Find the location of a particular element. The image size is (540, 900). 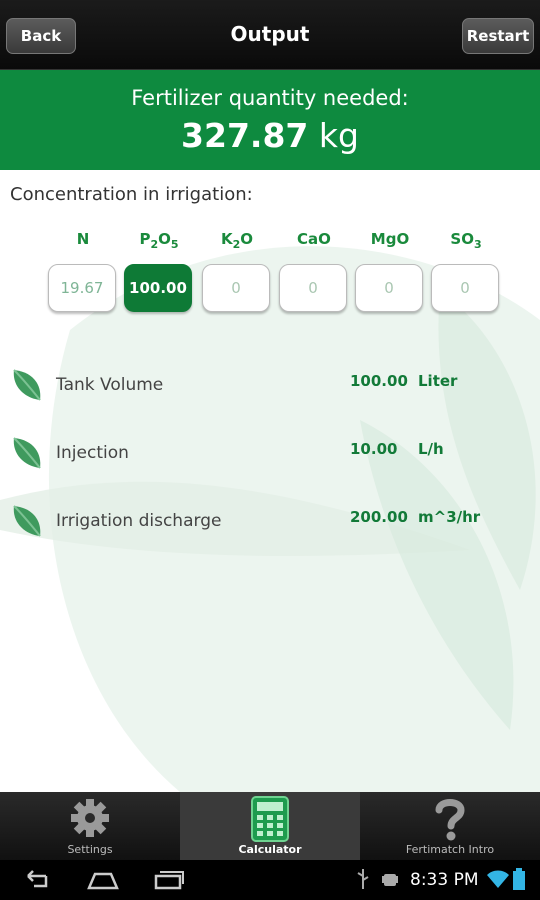

result-value: 327.87 is located at coordinates (245, 135).